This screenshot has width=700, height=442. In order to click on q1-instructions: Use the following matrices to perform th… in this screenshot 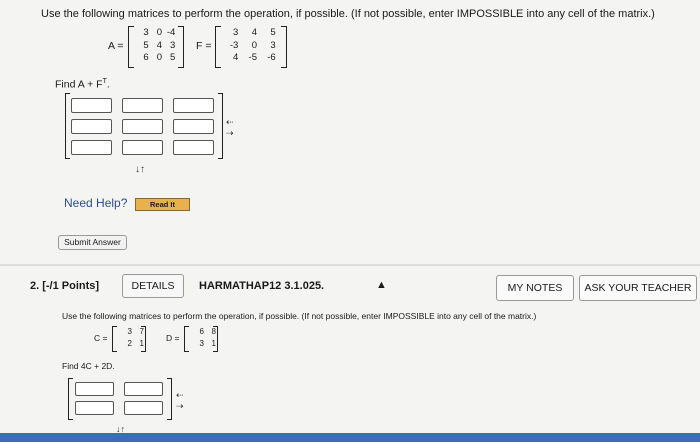, I will do `click(348, 14)`.